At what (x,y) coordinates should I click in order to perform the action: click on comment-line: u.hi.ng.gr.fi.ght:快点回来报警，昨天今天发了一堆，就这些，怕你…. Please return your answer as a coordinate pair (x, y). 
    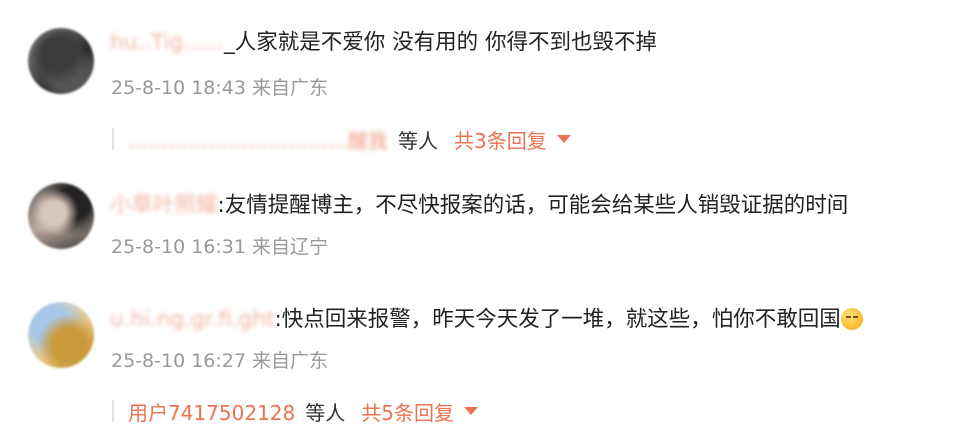
    Looking at the image, I should click on (486, 320).